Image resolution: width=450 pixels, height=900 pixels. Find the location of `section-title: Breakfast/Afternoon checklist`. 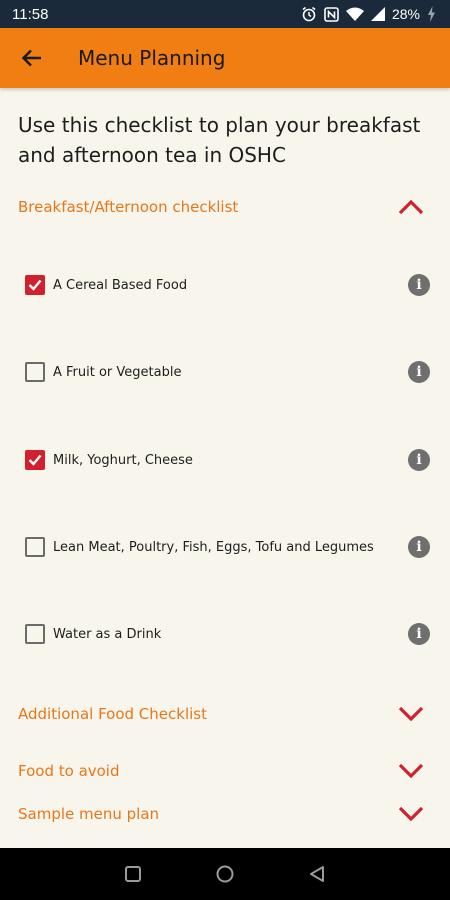

section-title: Breakfast/Afternoon checklist is located at coordinates (128, 207).